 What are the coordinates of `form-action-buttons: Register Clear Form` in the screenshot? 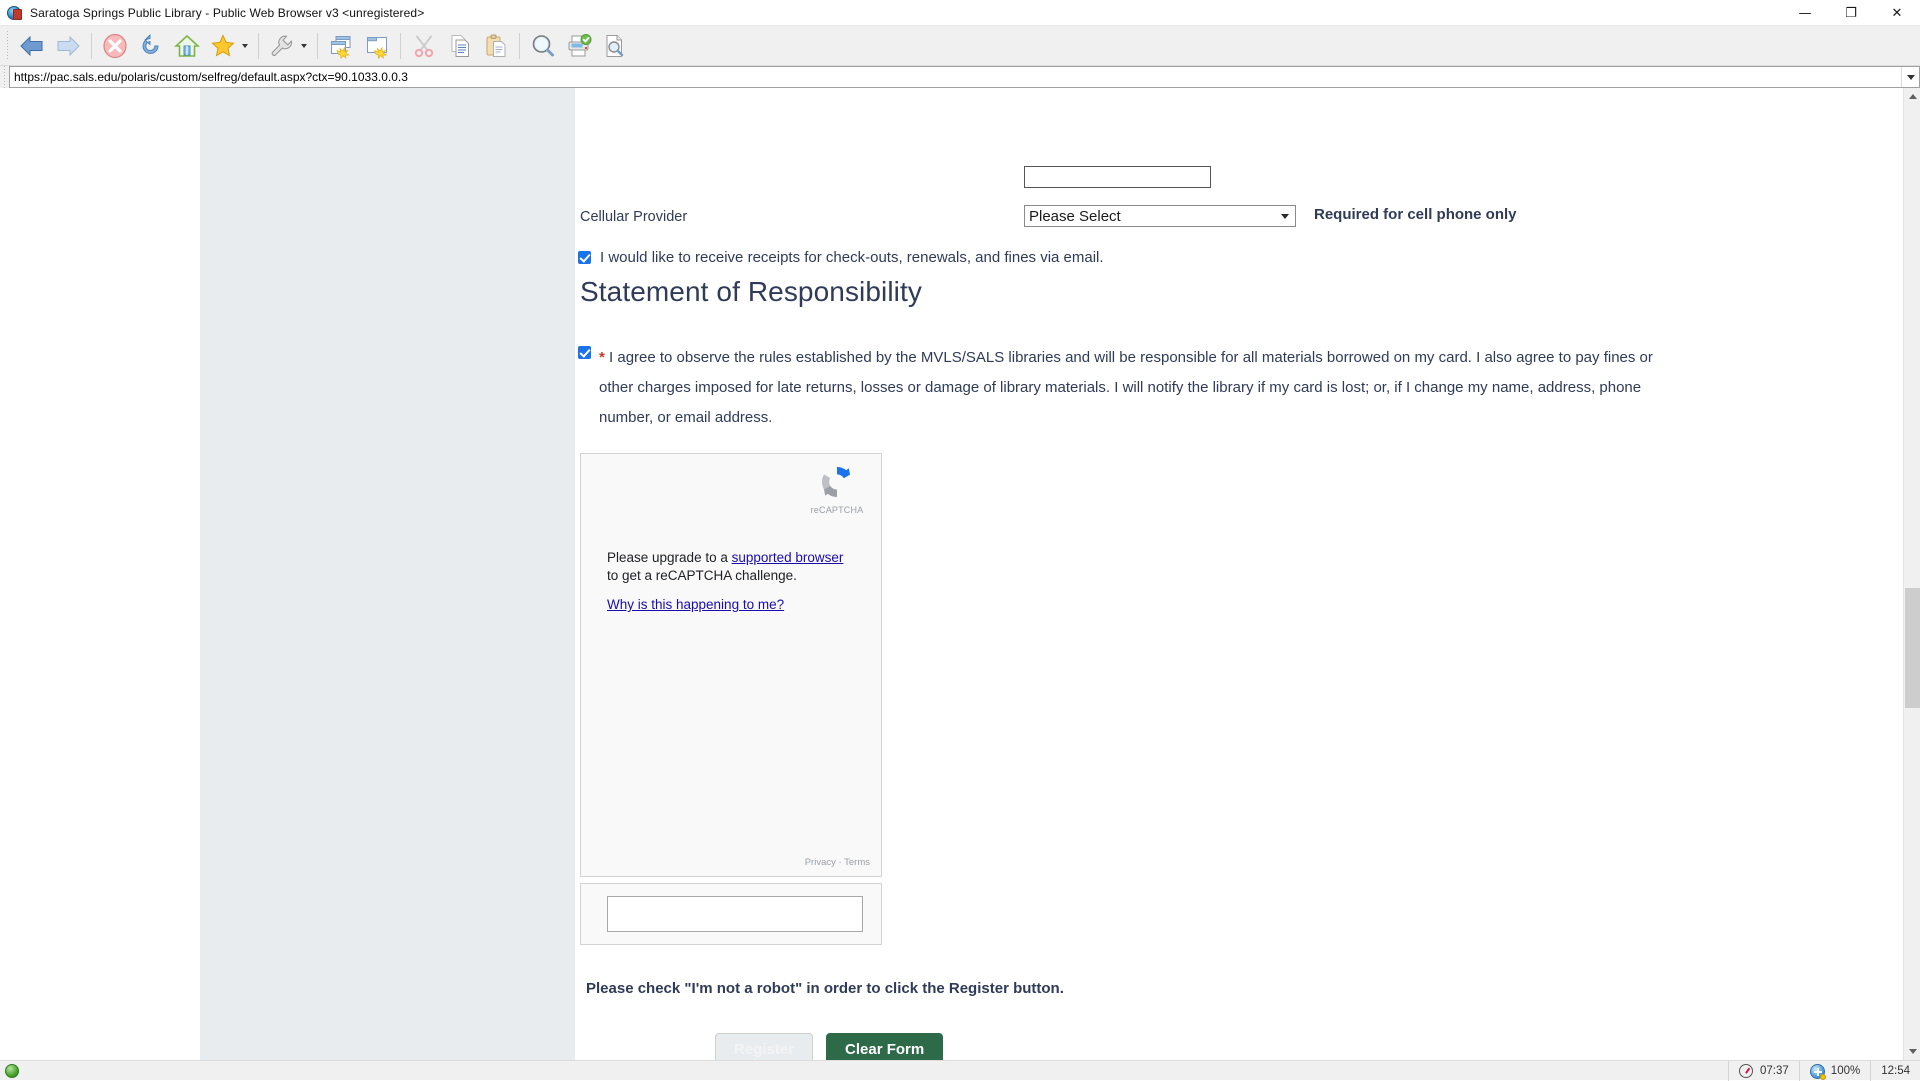 It's located at (829, 1046).